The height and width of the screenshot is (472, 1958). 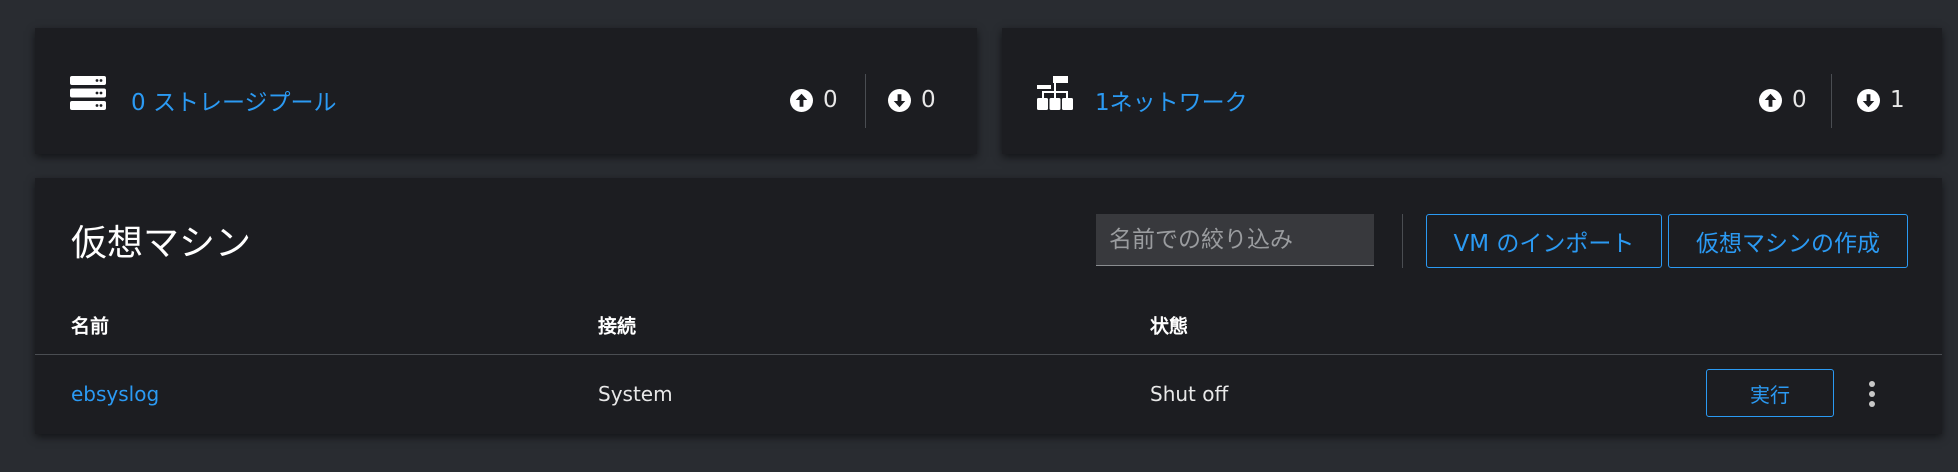 What do you see at coordinates (1544, 241) in the screenshot?
I see `import-vm-button: VM のインポート` at bounding box center [1544, 241].